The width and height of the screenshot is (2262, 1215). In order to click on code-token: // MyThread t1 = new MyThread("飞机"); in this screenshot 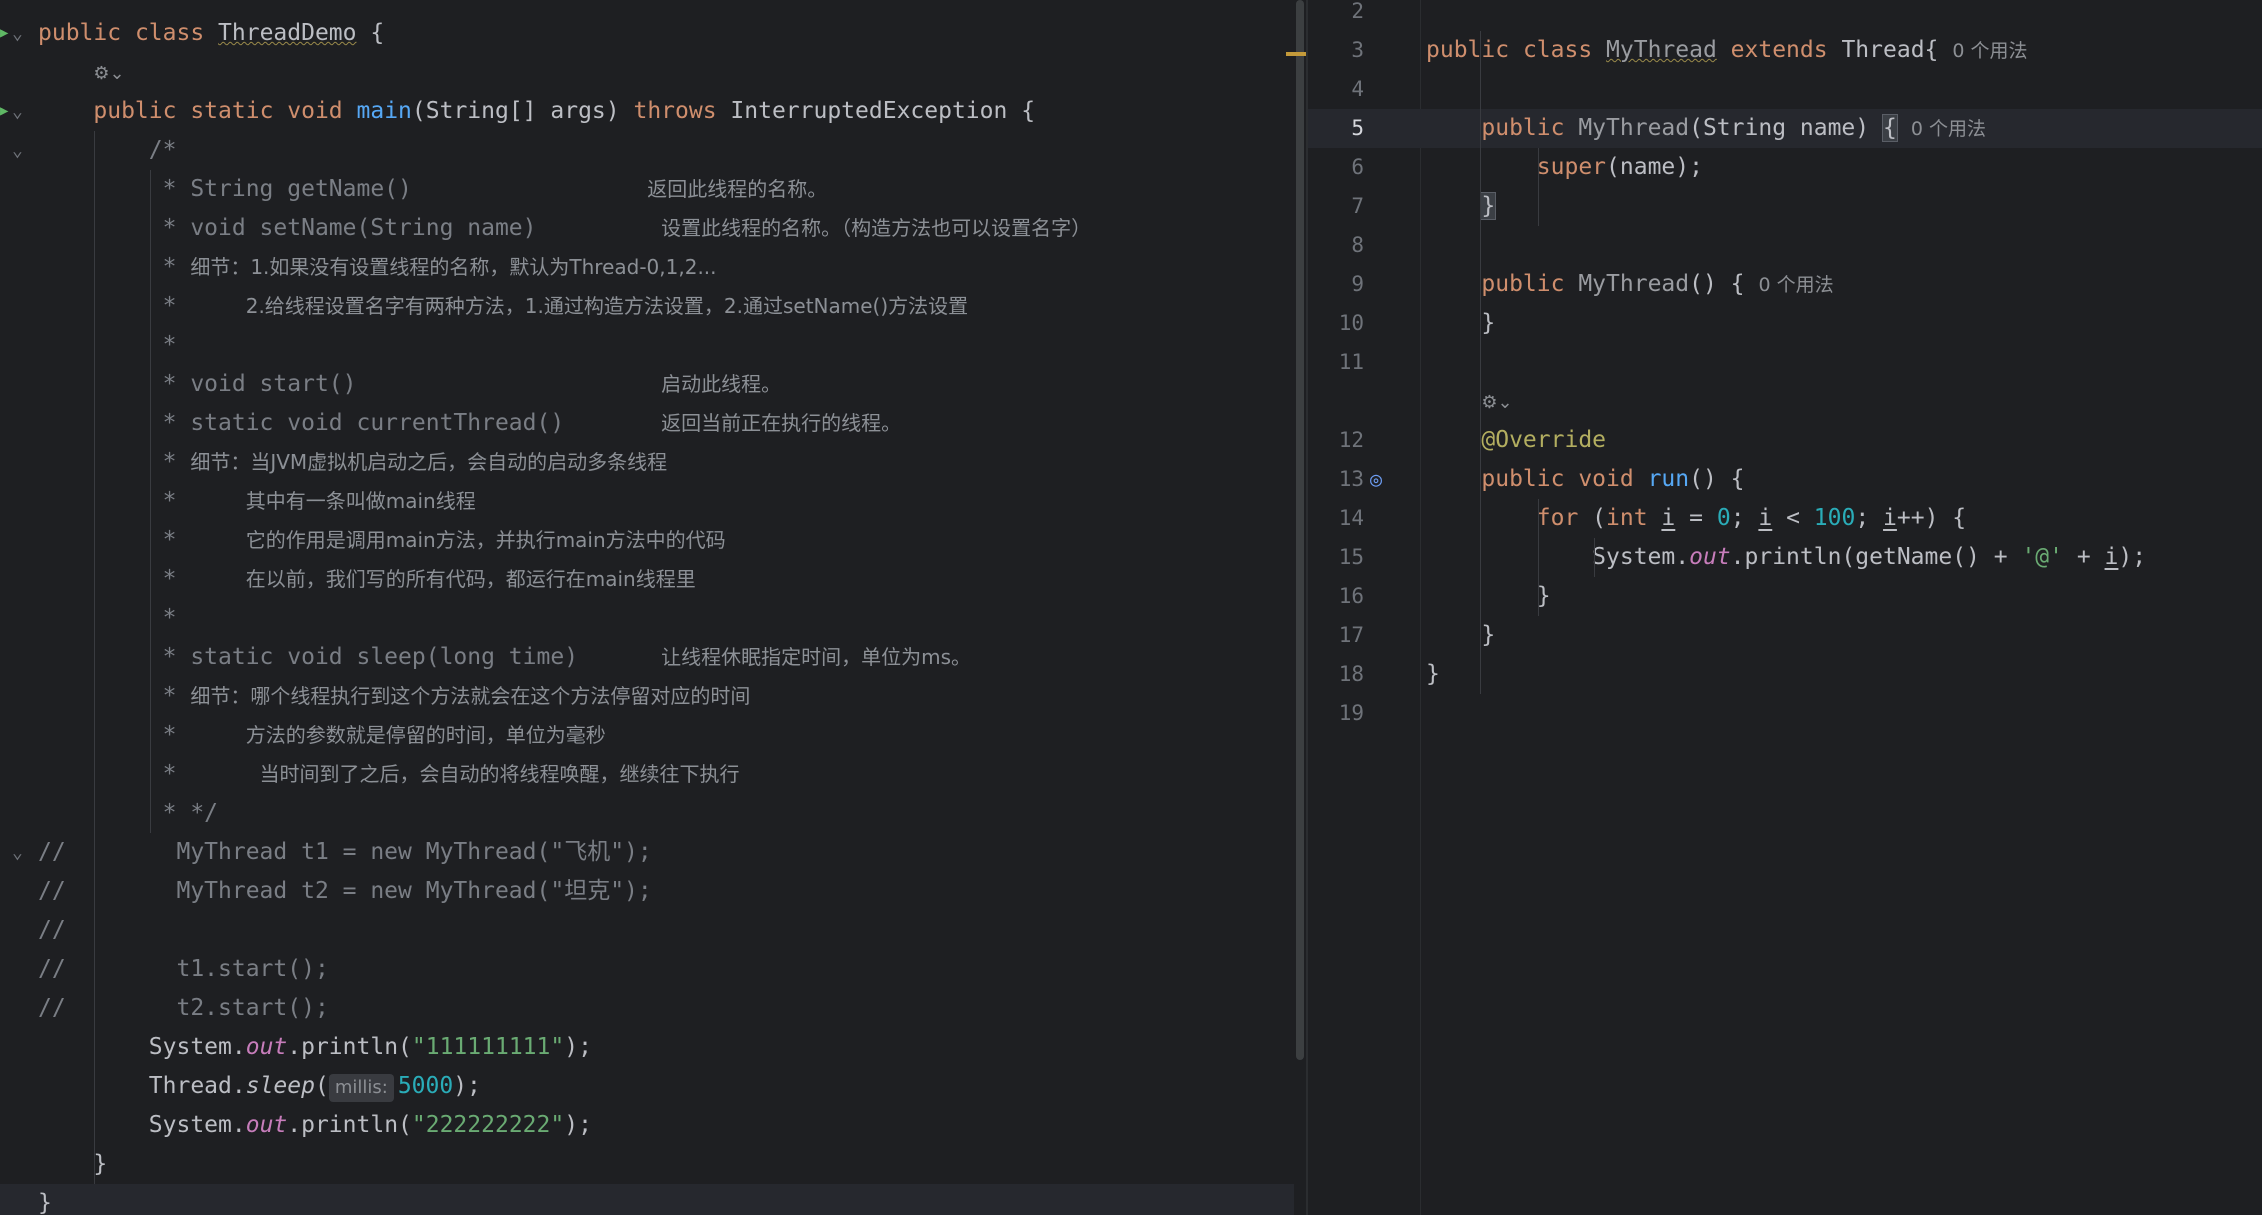, I will do `click(345, 852)`.